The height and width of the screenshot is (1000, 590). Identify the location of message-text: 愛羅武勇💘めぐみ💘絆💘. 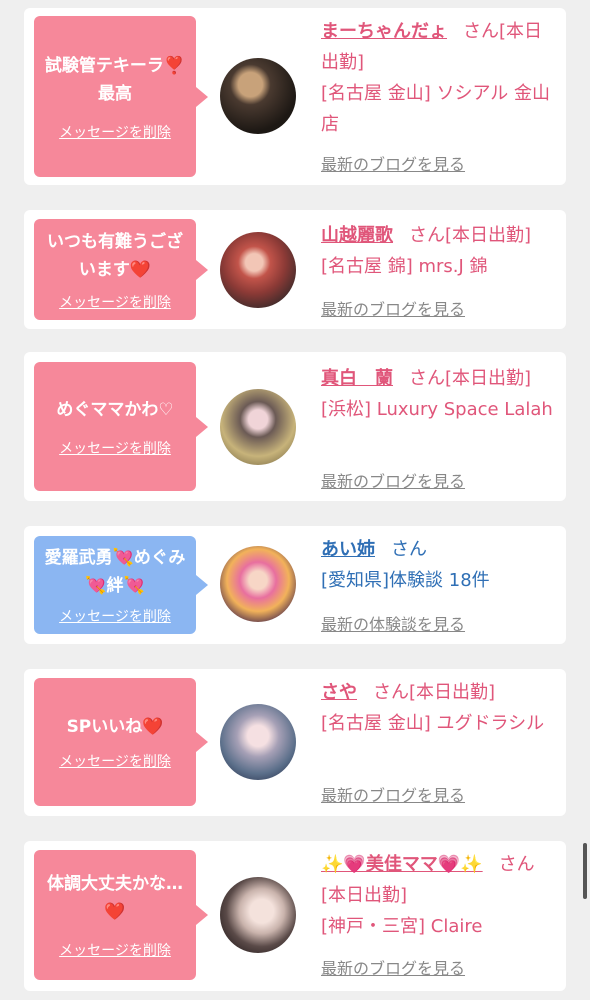
(115, 572).